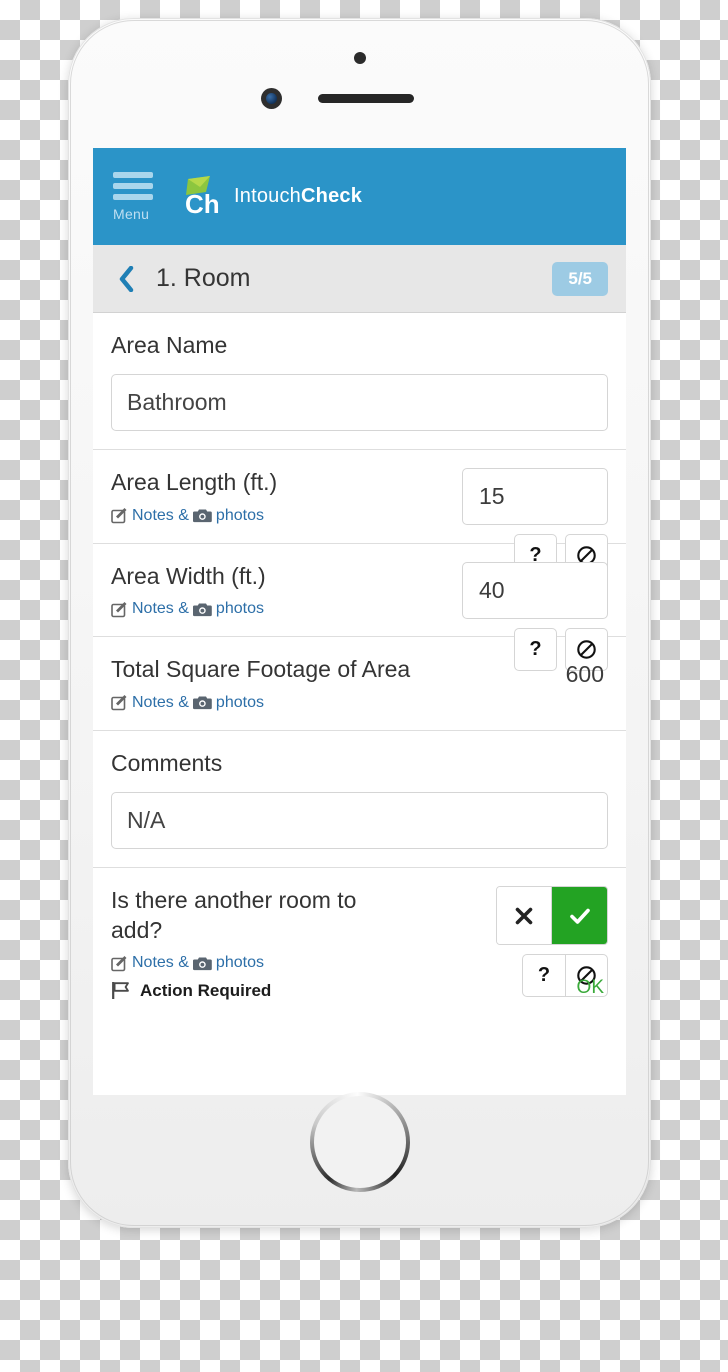  I want to click on yes-no-toggle, so click(552, 916).